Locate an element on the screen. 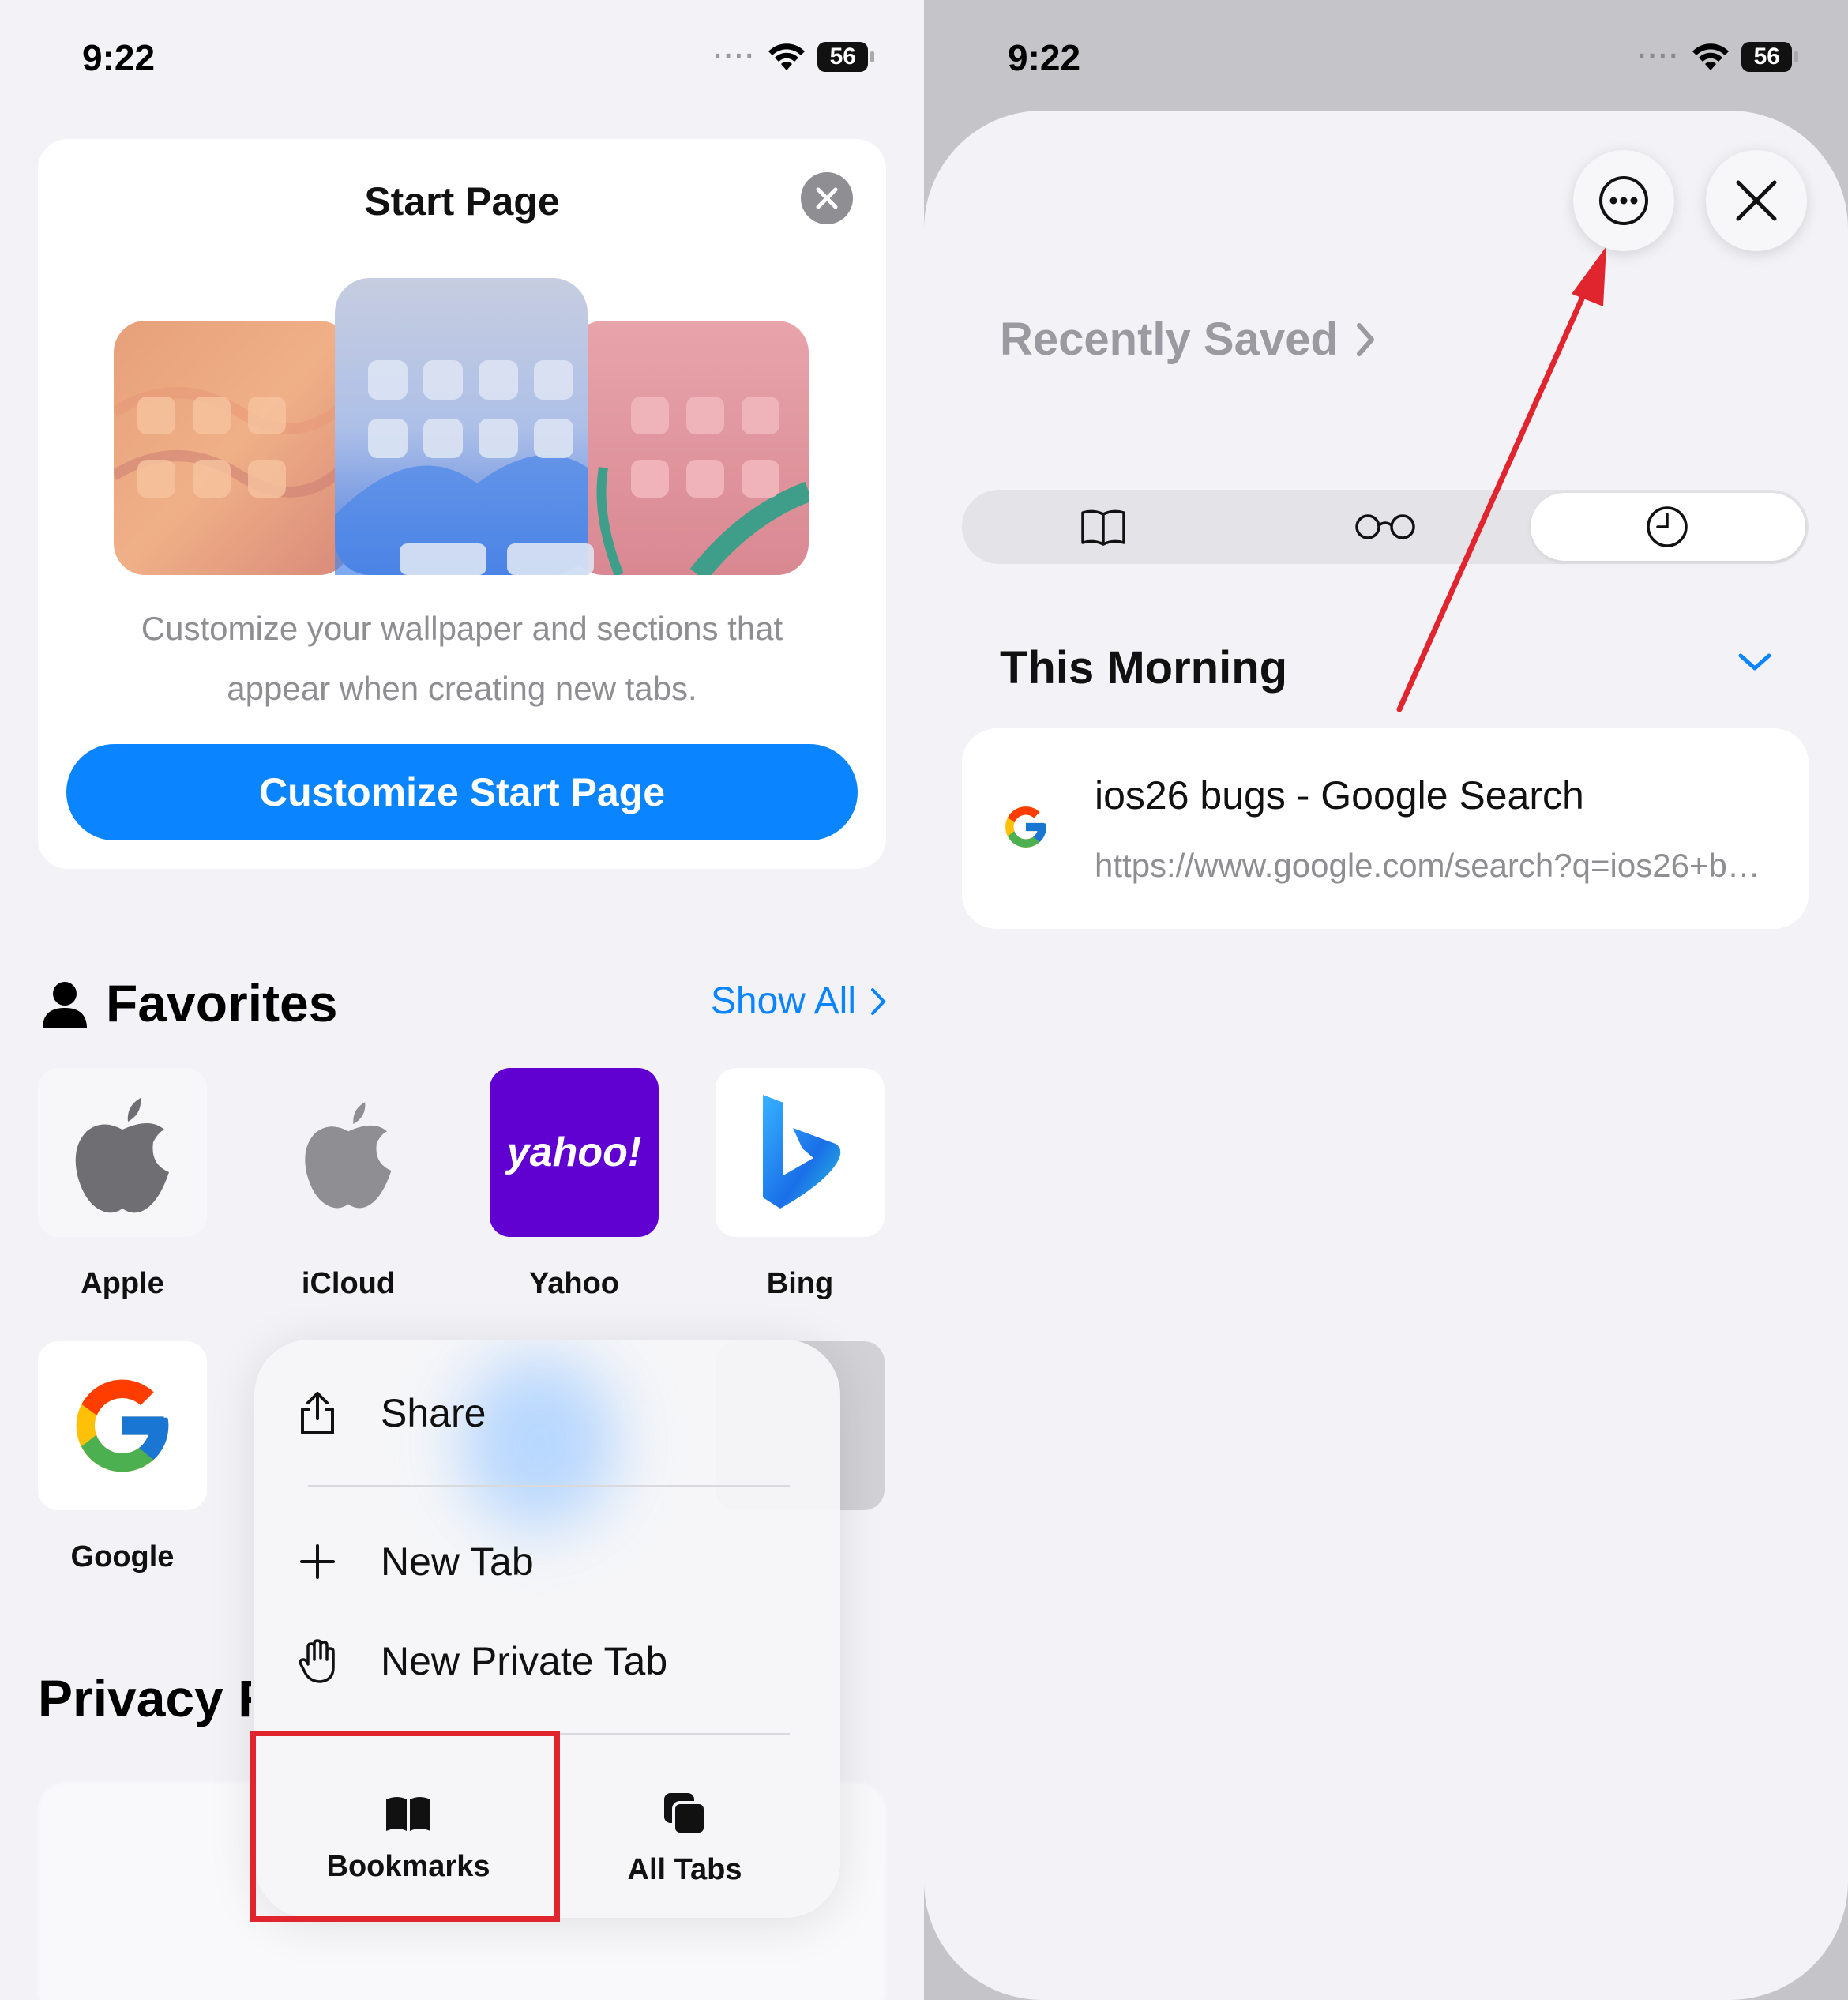  favorite-apple: Apple is located at coordinates (127, 1184).